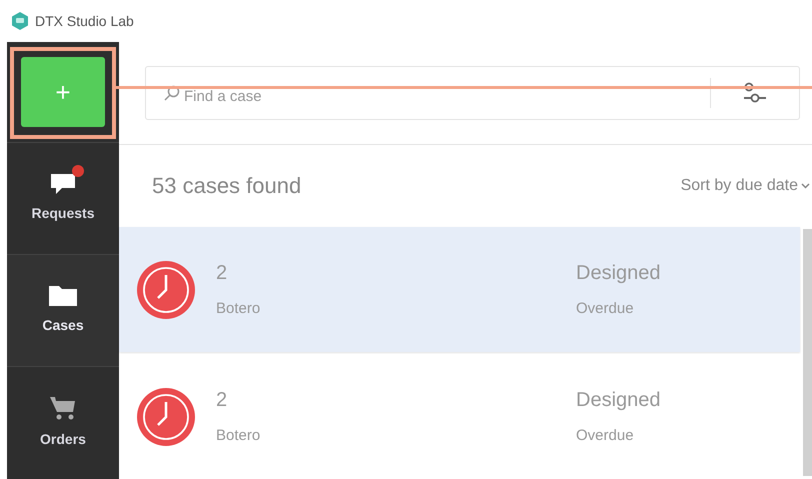 The image size is (812, 479). Describe the element at coordinates (745, 186) in the screenshot. I see `sort-dropdown: Sort by due date` at that location.